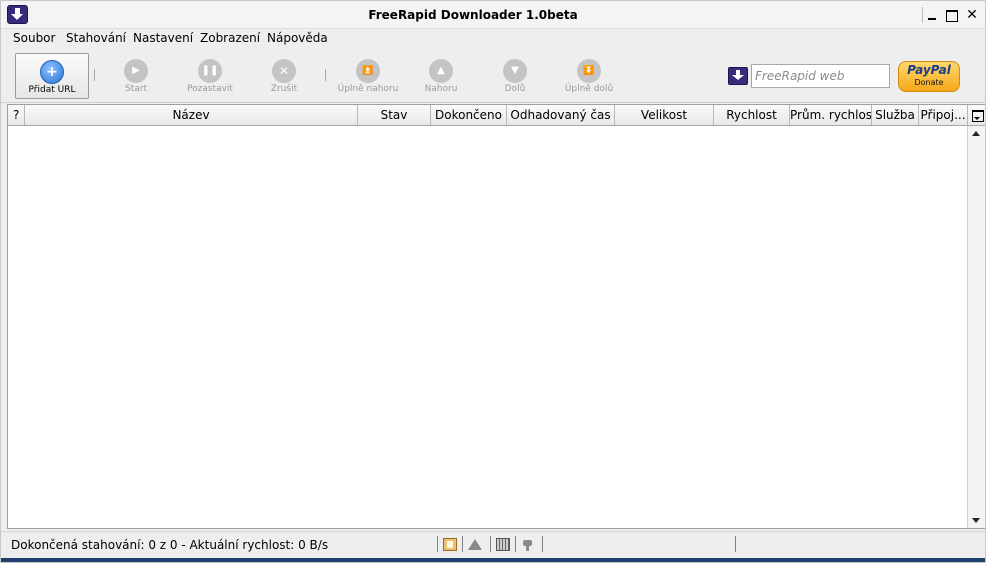 The width and height of the screenshot is (986, 563). What do you see at coordinates (976, 134) in the screenshot?
I see `scroll-up-icon` at bounding box center [976, 134].